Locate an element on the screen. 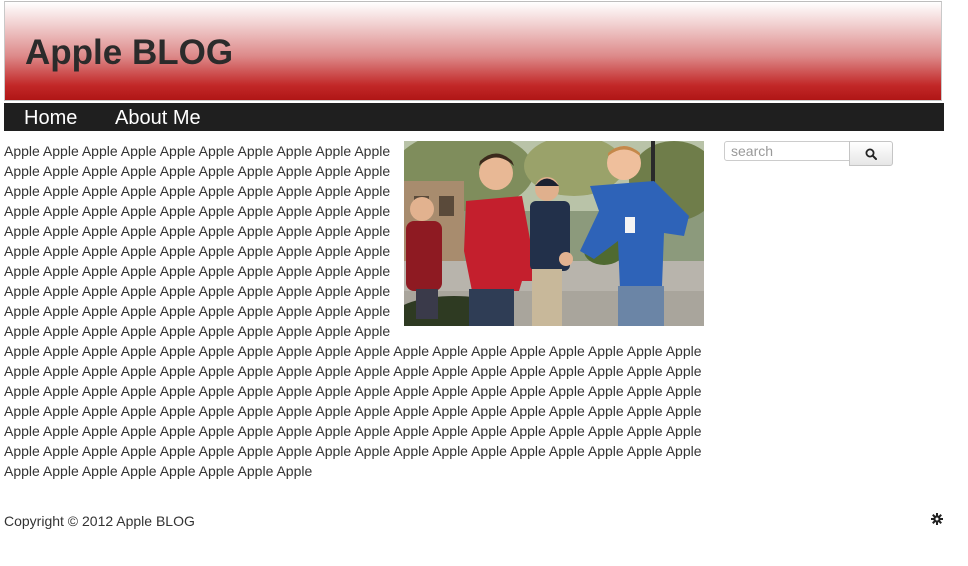  post-photo is located at coordinates (554, 233).